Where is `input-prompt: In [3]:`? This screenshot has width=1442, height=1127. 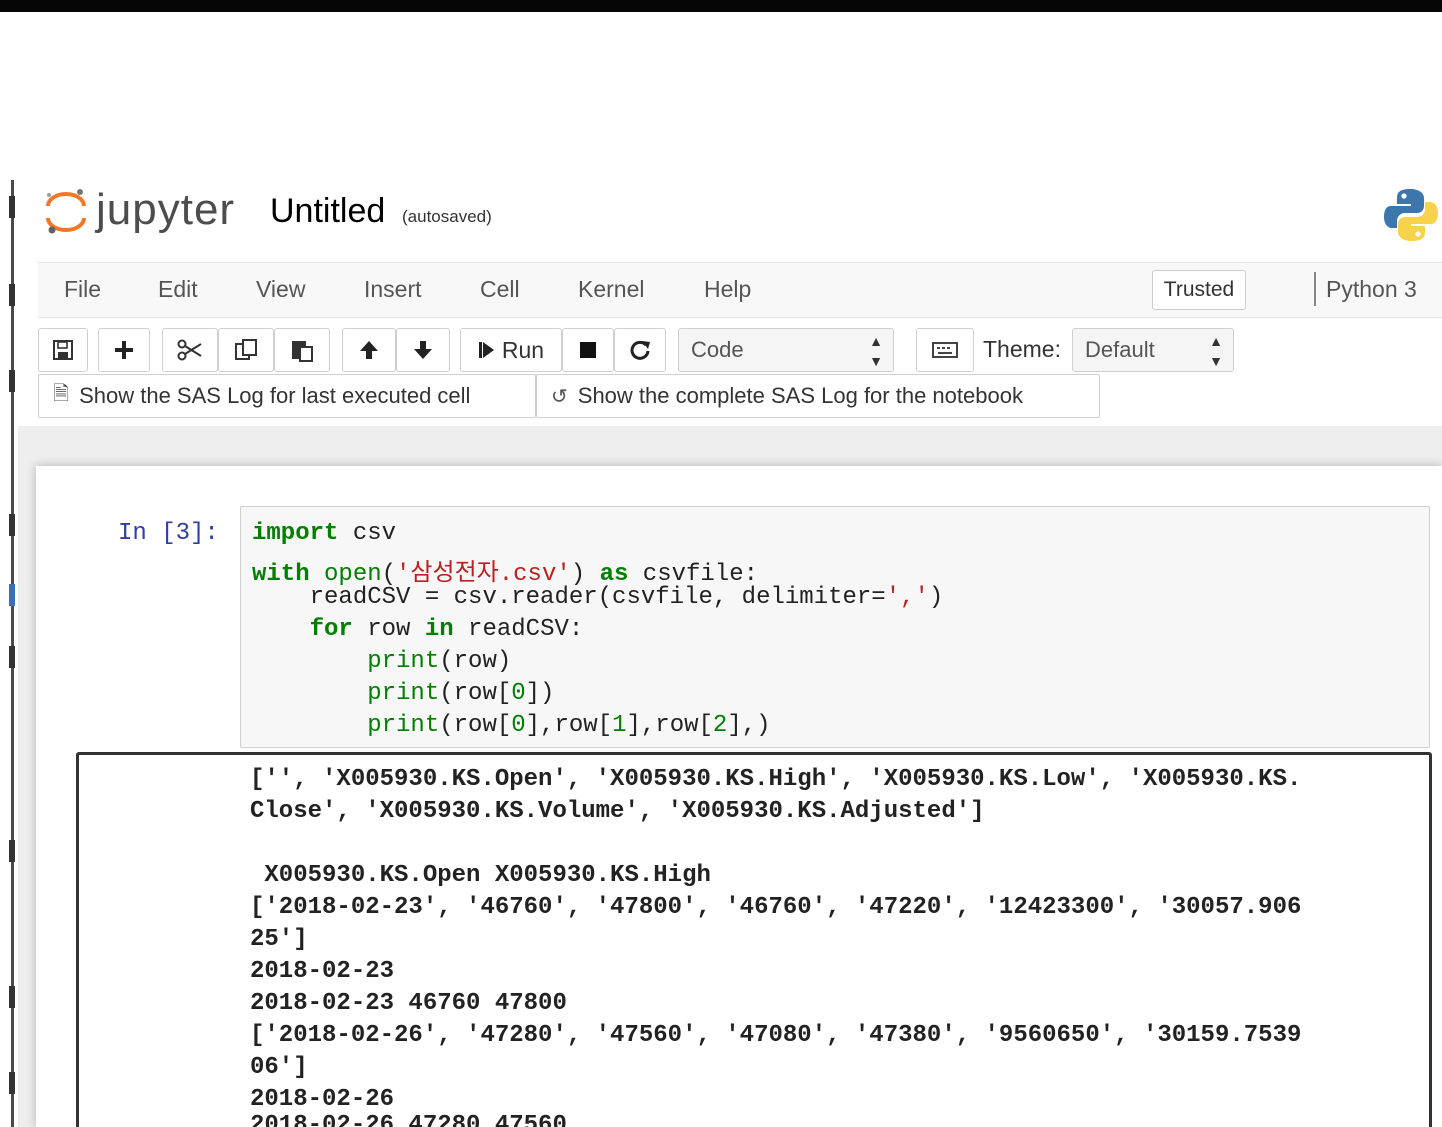
input-prompt: In [3]: is located at coordinates (168, 533).